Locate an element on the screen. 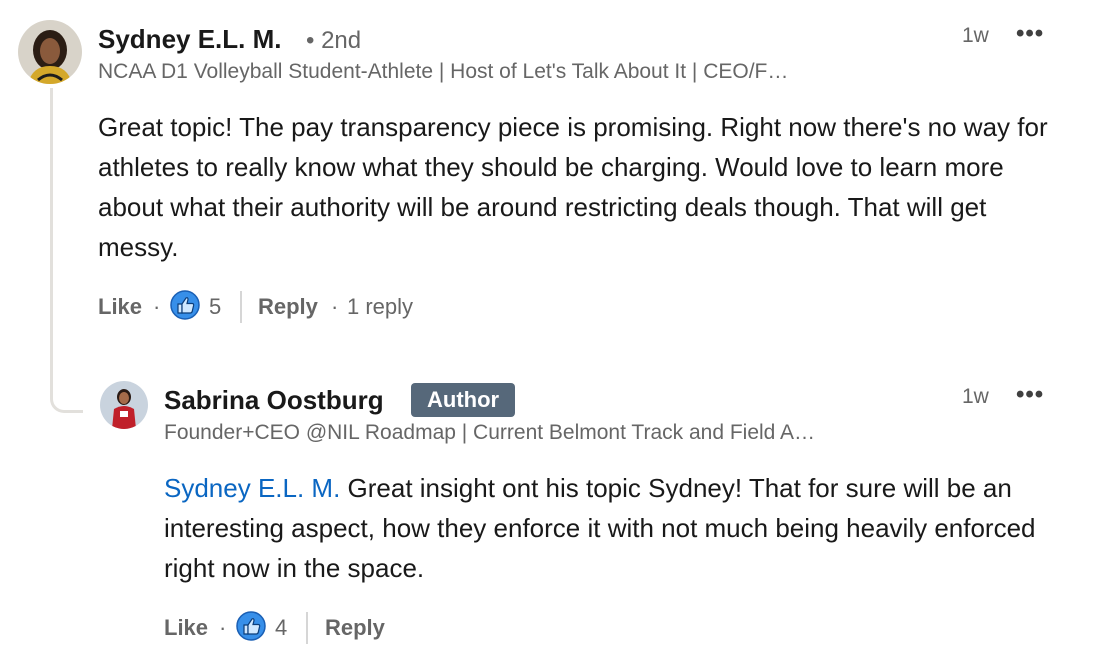  reply-avatar is located at coordinates (124, 405).